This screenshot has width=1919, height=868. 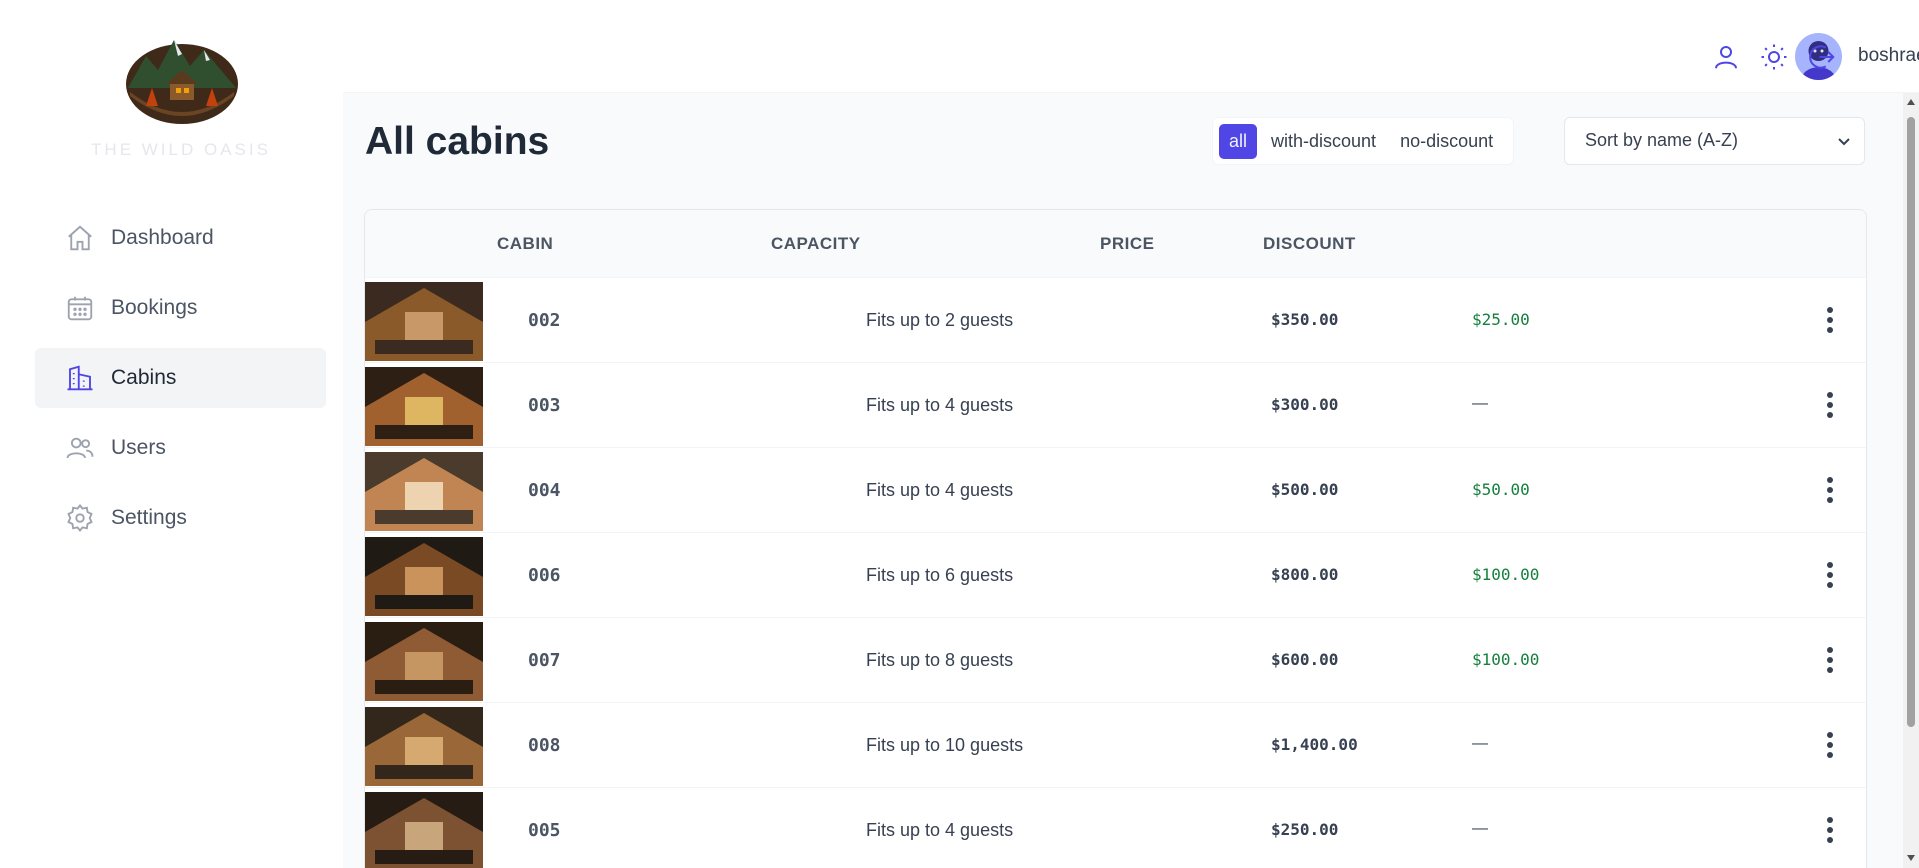 I want to click on calendar-icon, so click(x=80, y=308).